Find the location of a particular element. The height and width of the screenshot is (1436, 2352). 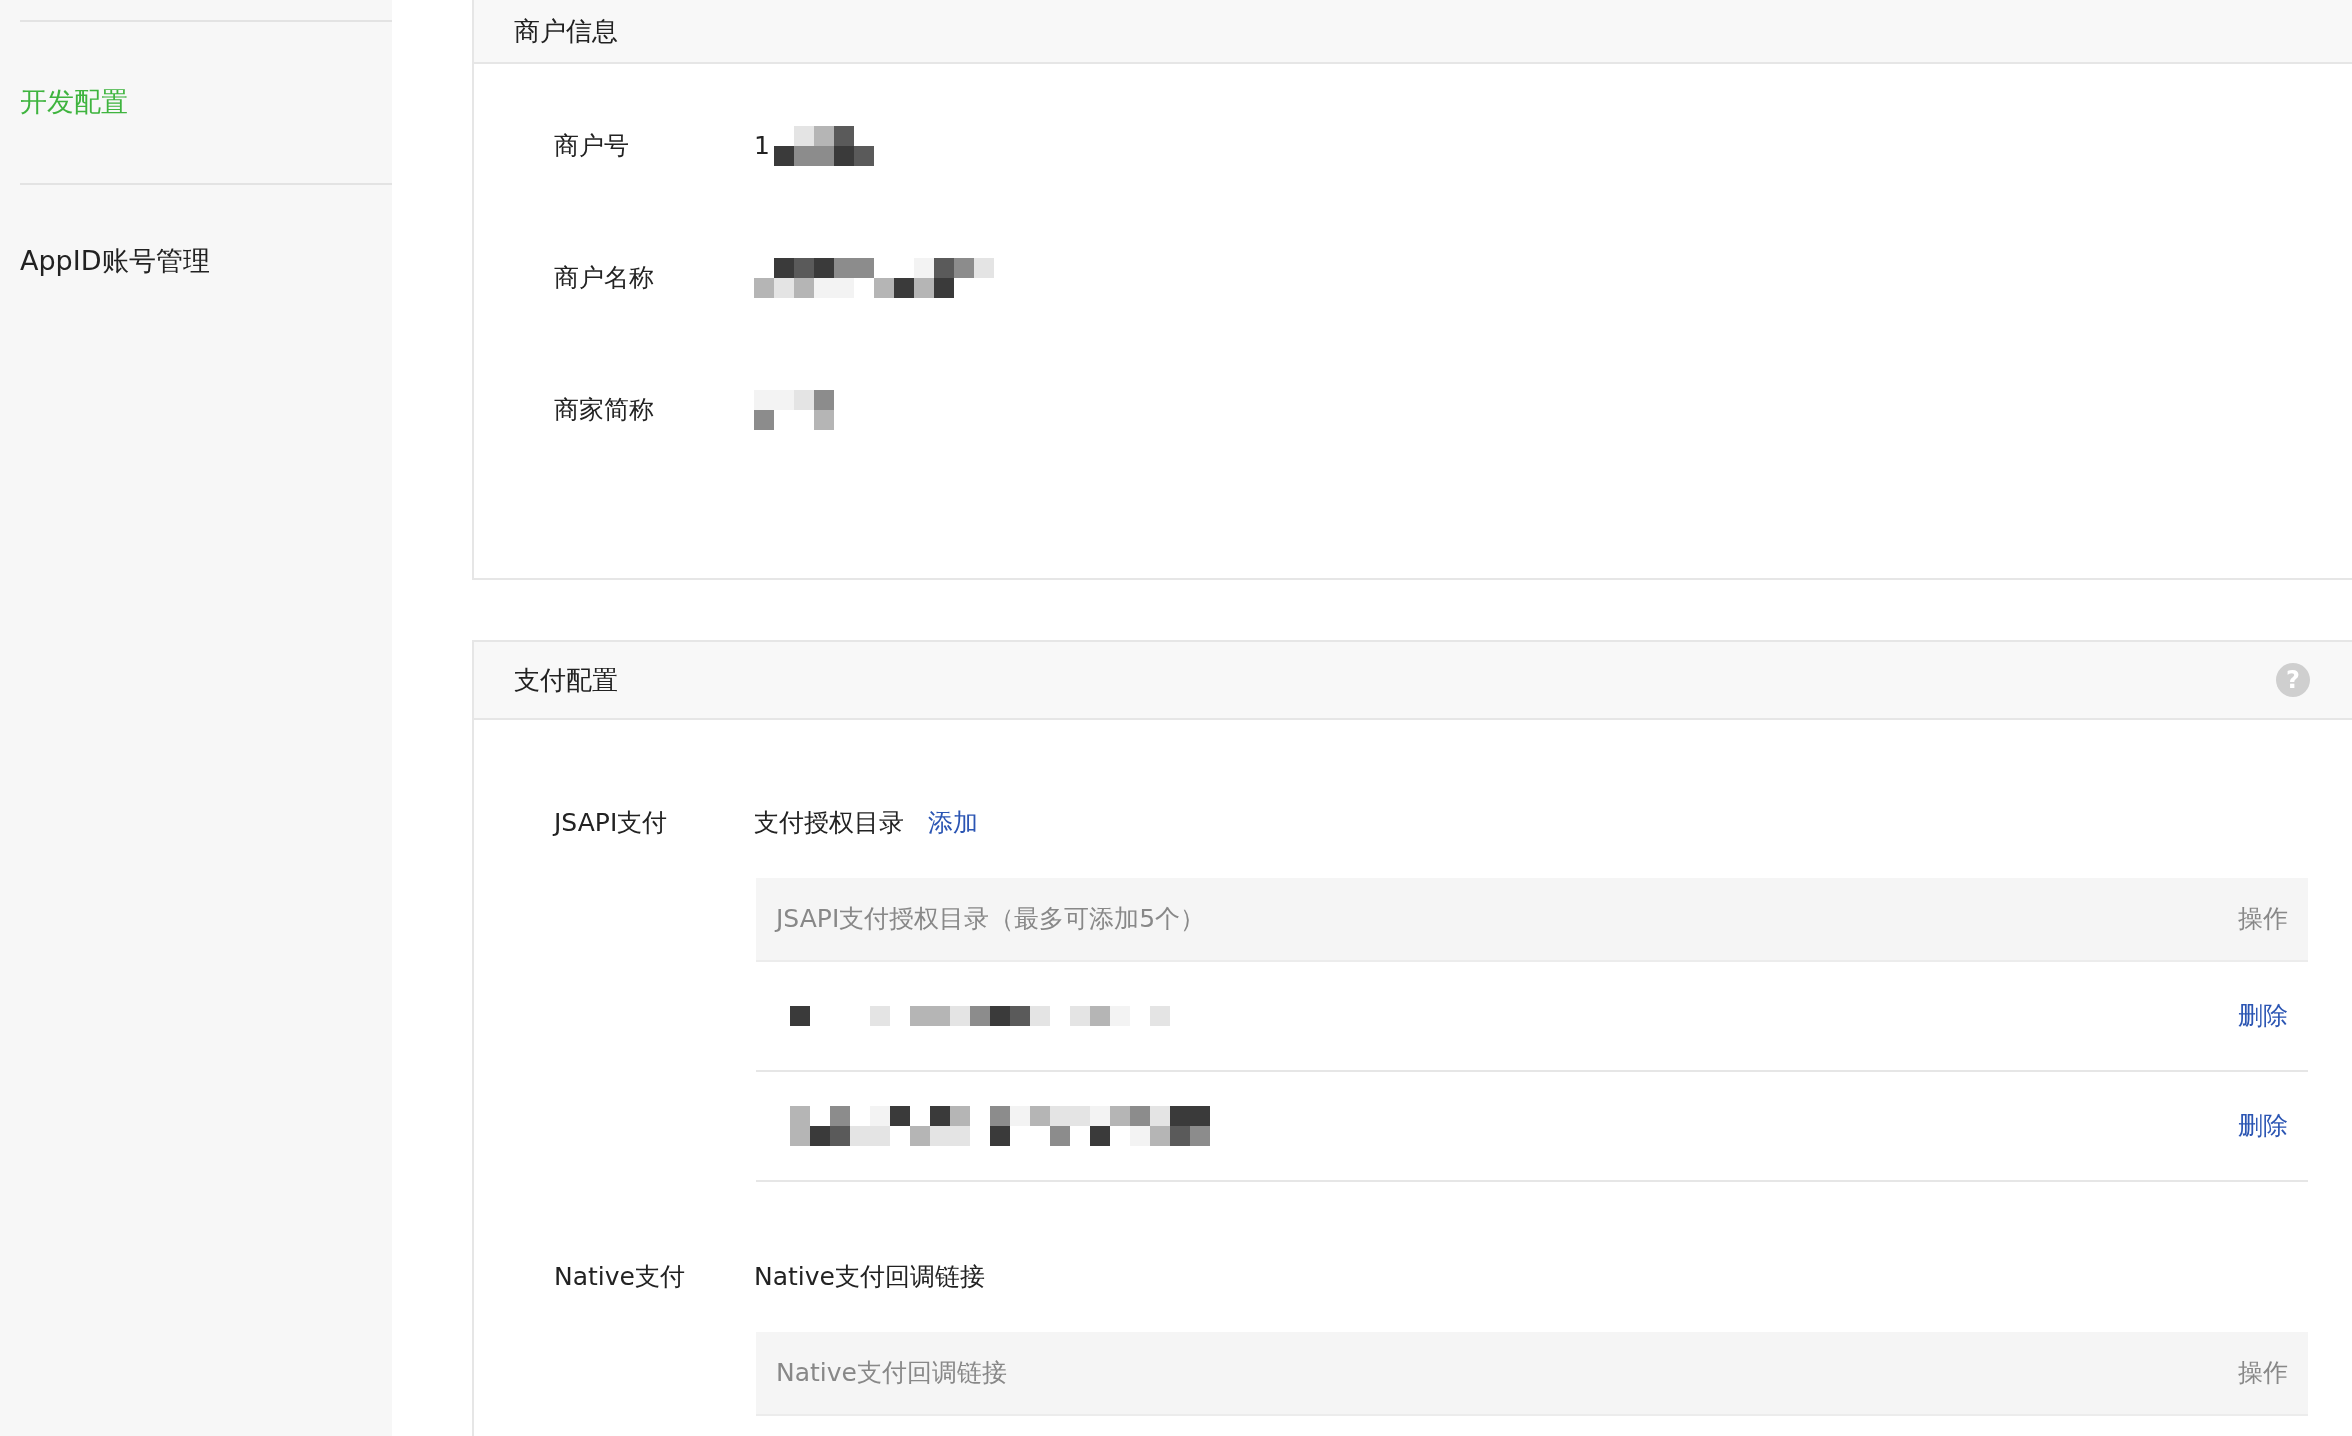

section-label: Native支付 is located at coordinates (619, 1277).